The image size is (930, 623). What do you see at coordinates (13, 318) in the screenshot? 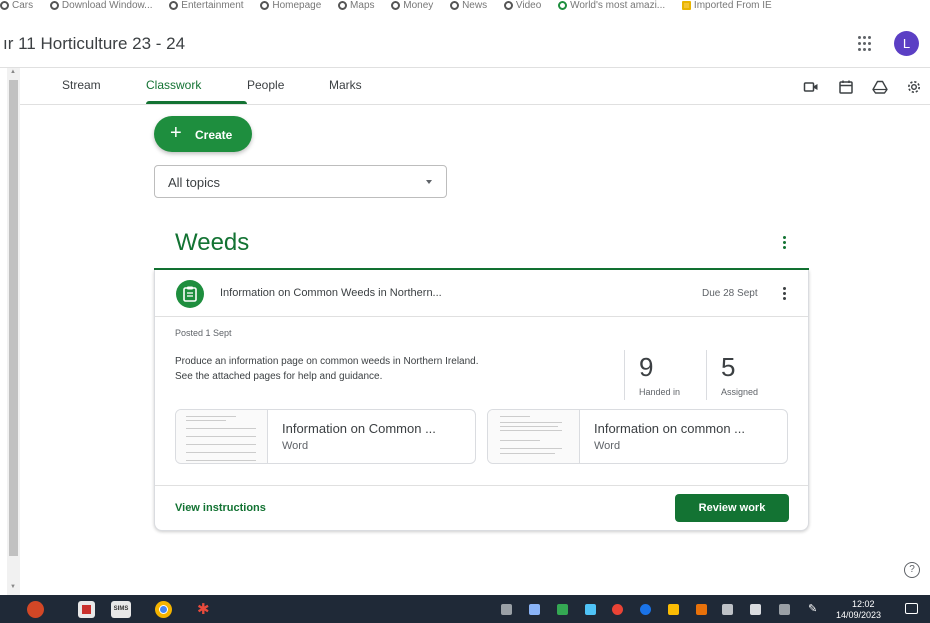
I see `scrollbar-thumb` at bounding box center [13, 318].